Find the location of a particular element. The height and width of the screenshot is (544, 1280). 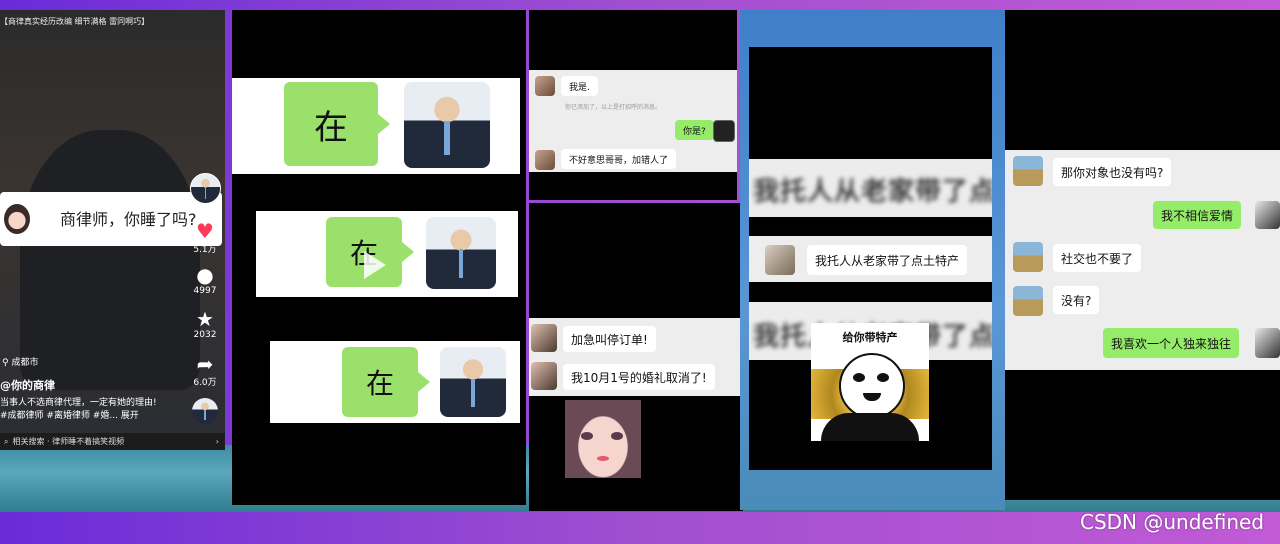

zai-card-3: 在 is located at coordinates (395, 382).